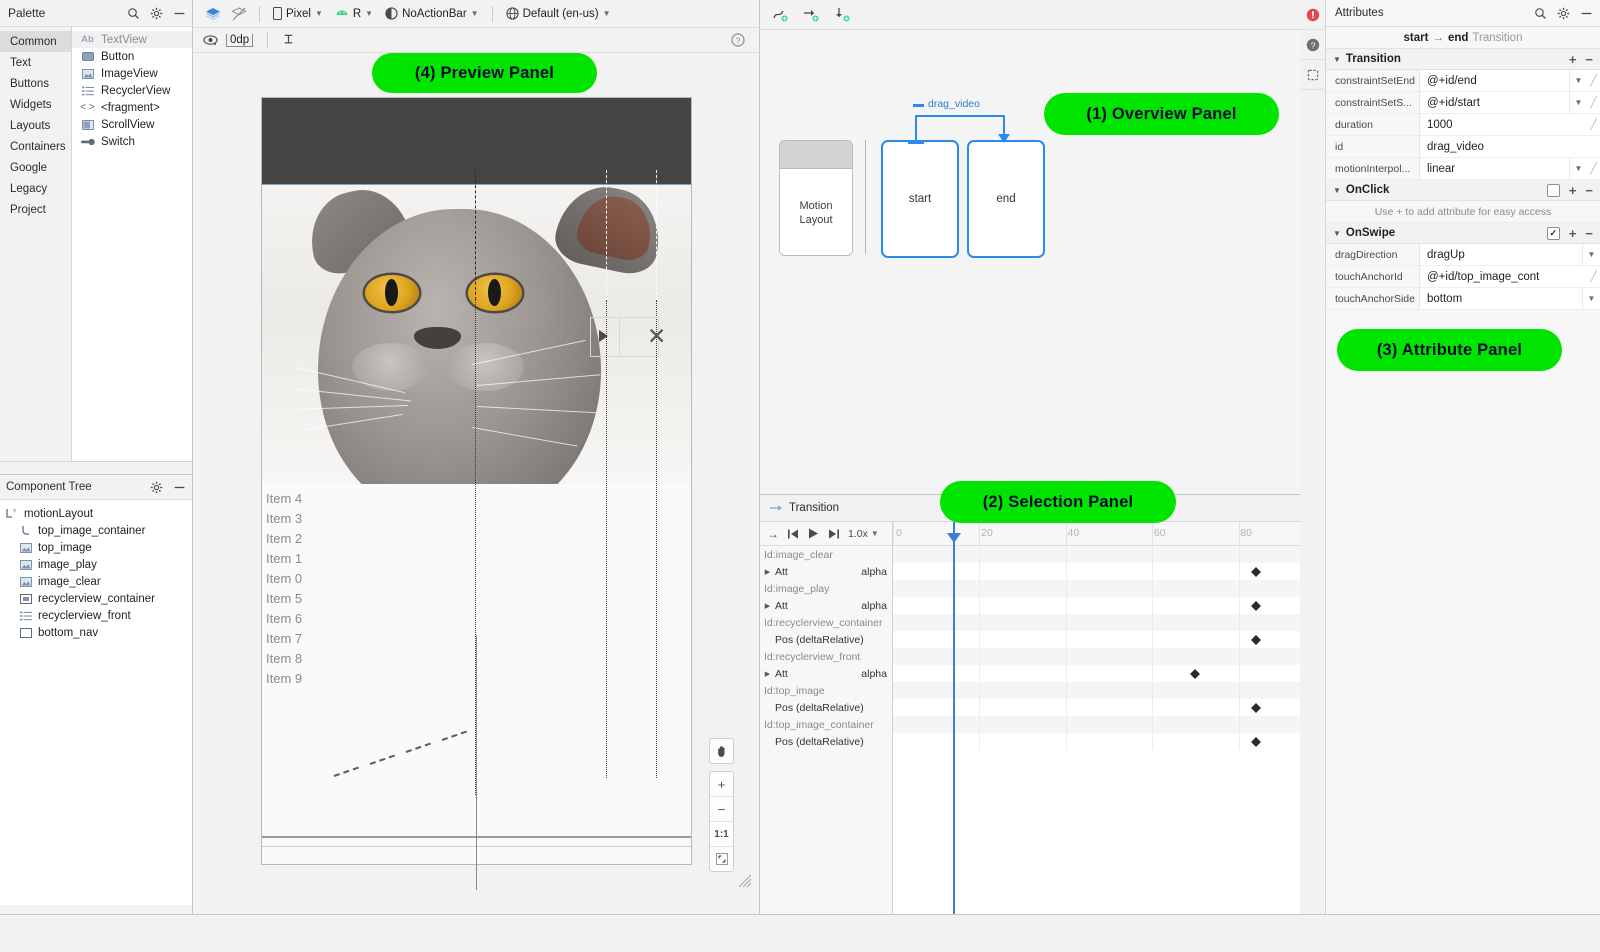  What do you see at coordinates (240, 40) in the screenshot?
I see `default-margin-value: 0dp` at bounding box center [240, 40].